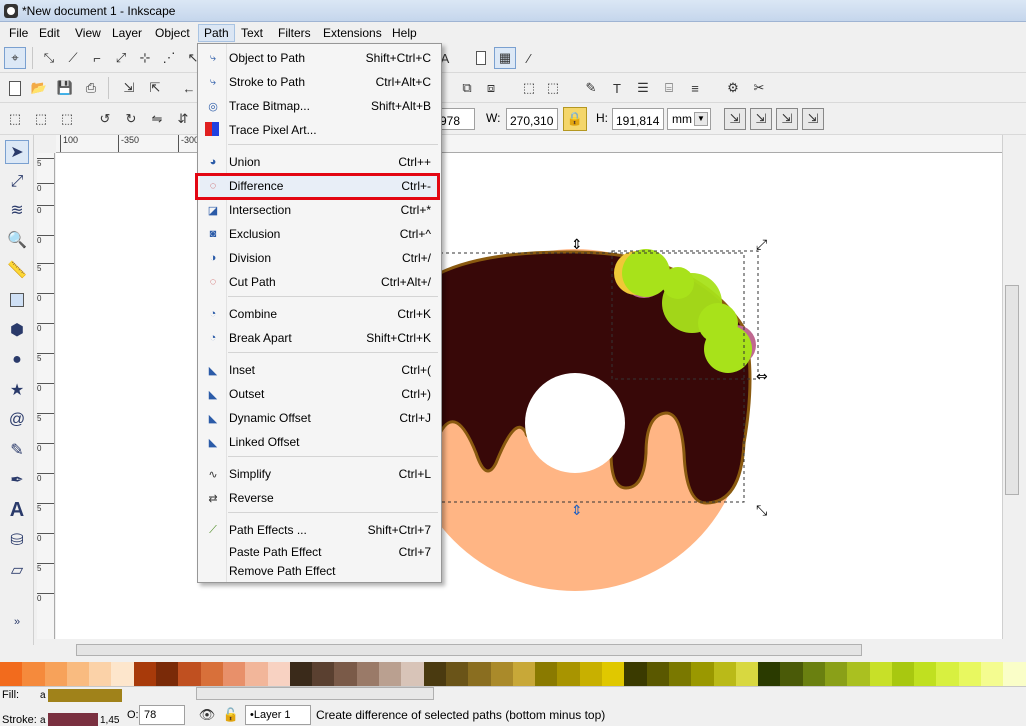  What do you see at coordinates (129, 88) in the screenshot?
I see `import-icon: ⇲` at bounding box center [129, 88].